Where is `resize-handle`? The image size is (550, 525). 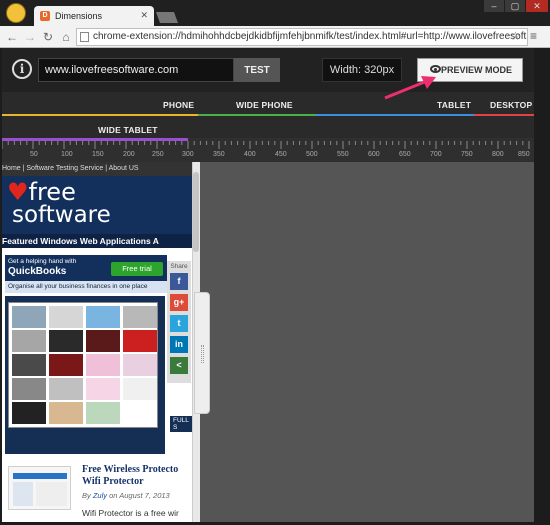
resize-handle is located at coordinates (202, 353).